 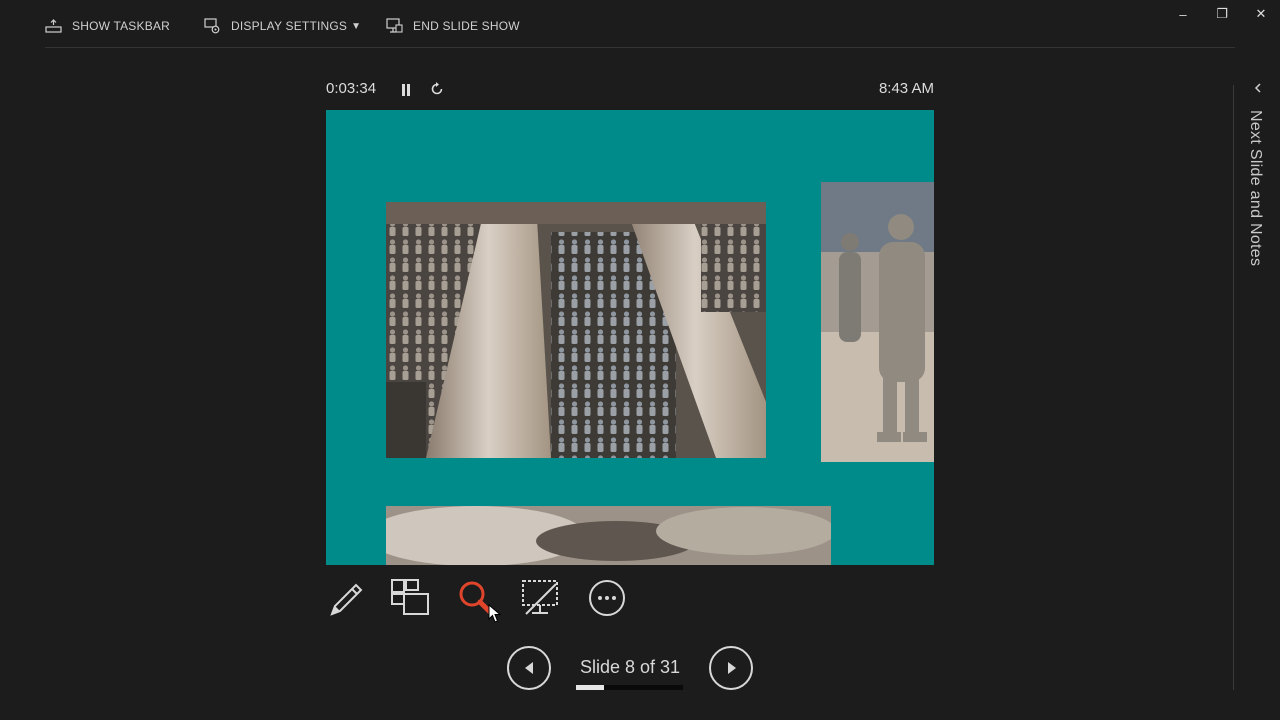 I want to click on excavation-photo, so click(x=608, y=535).